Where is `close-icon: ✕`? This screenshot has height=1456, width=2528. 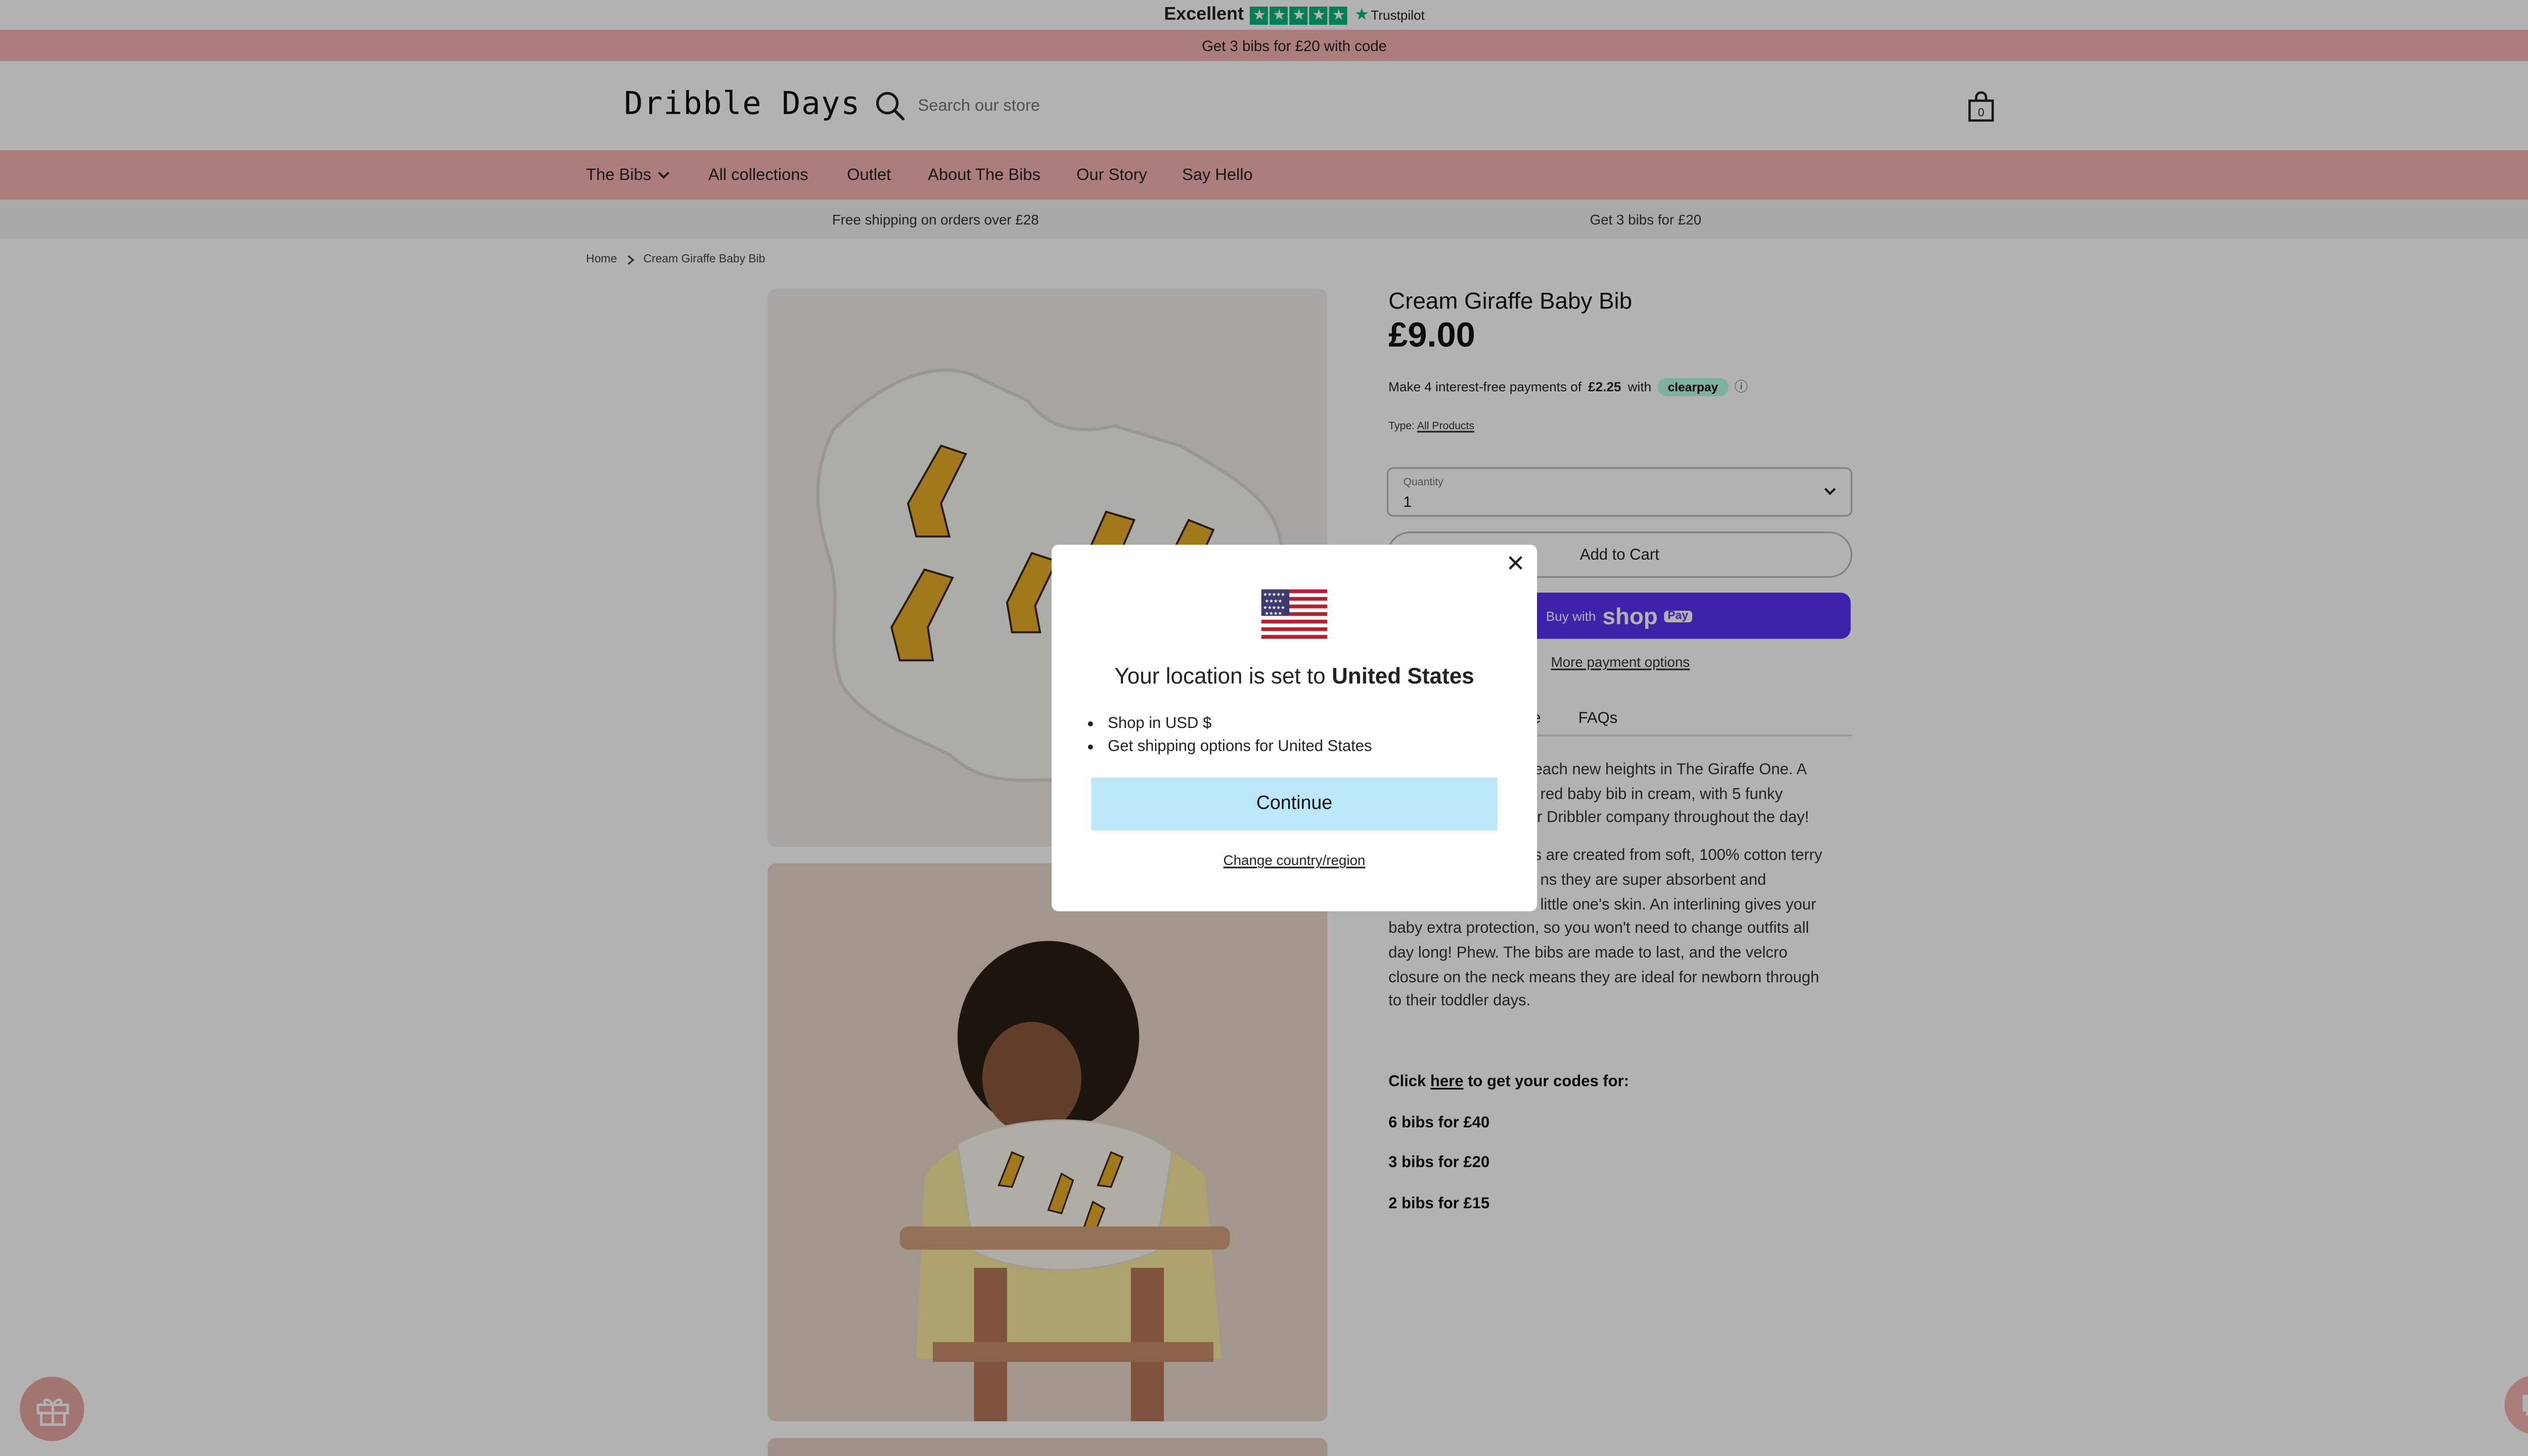 close-icon: ✕ is located at coordinates (1516, 563).